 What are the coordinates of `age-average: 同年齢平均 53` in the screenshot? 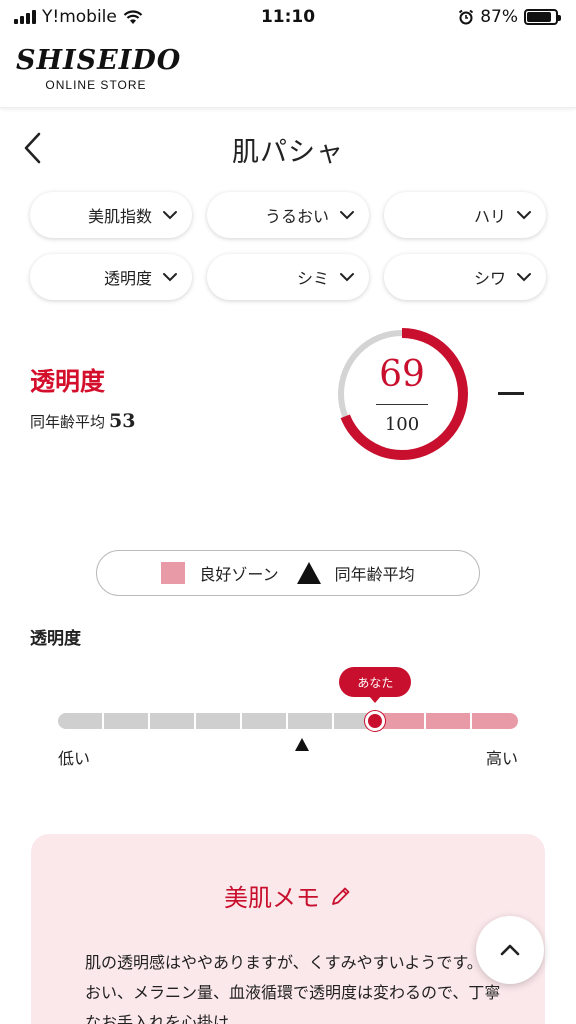 It's located at (82, 421).